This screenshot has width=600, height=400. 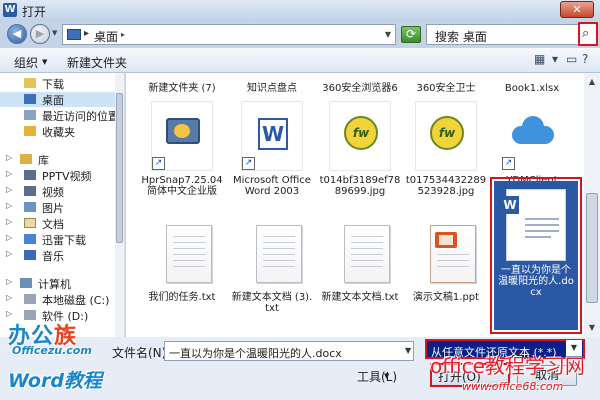 What do you see at coordinates (54, 33) in the screenshot?
I see `recent-pages-dropdown: ▼` at bounding box center [54, 33].